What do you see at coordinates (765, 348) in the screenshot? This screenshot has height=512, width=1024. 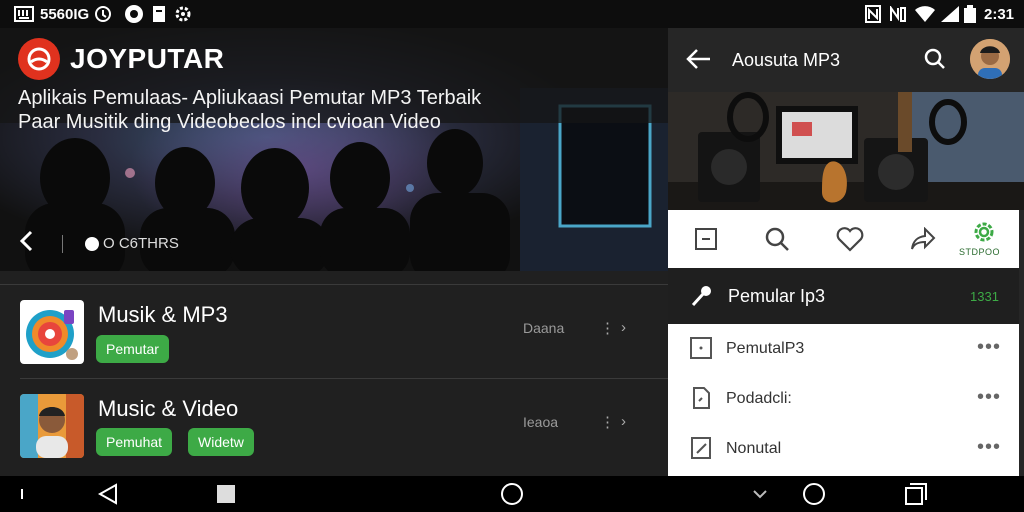 I see `list-item-label: PemutalP3` at bounding box center [765, 348].